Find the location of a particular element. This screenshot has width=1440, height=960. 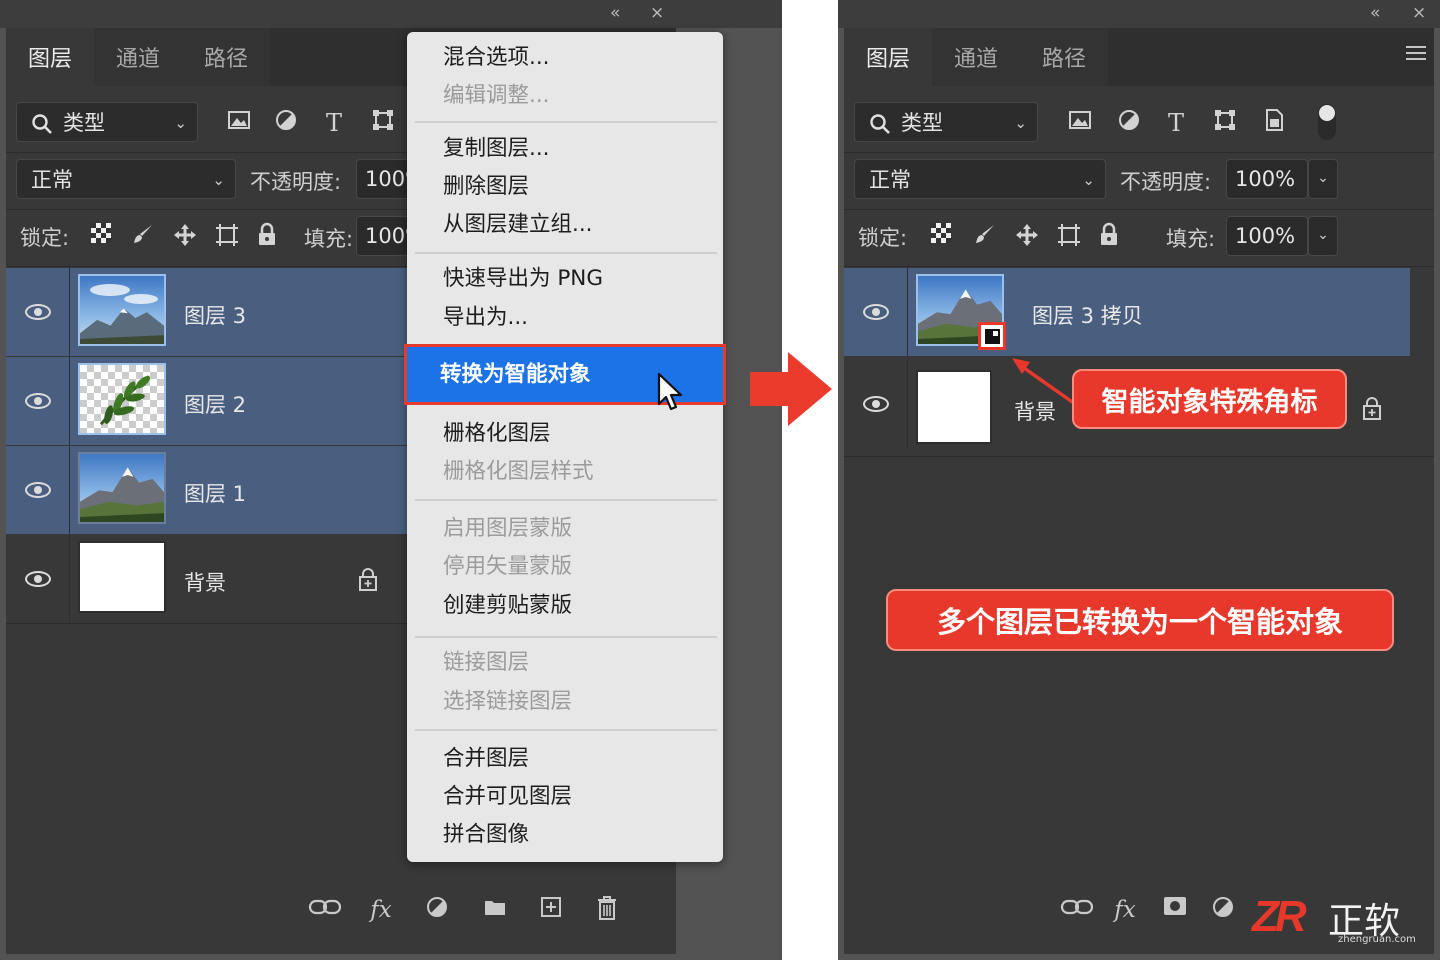

menu-item-merge-layers: 合并图层 is located at coordinates (486, 759).